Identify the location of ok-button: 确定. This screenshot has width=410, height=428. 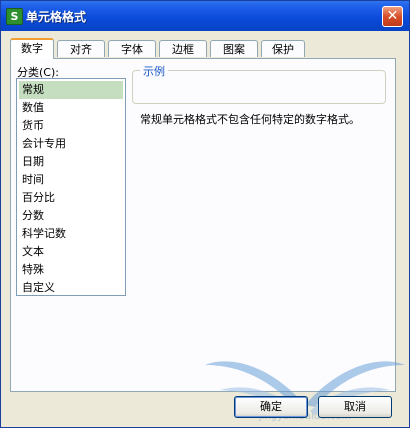
(271, 407).